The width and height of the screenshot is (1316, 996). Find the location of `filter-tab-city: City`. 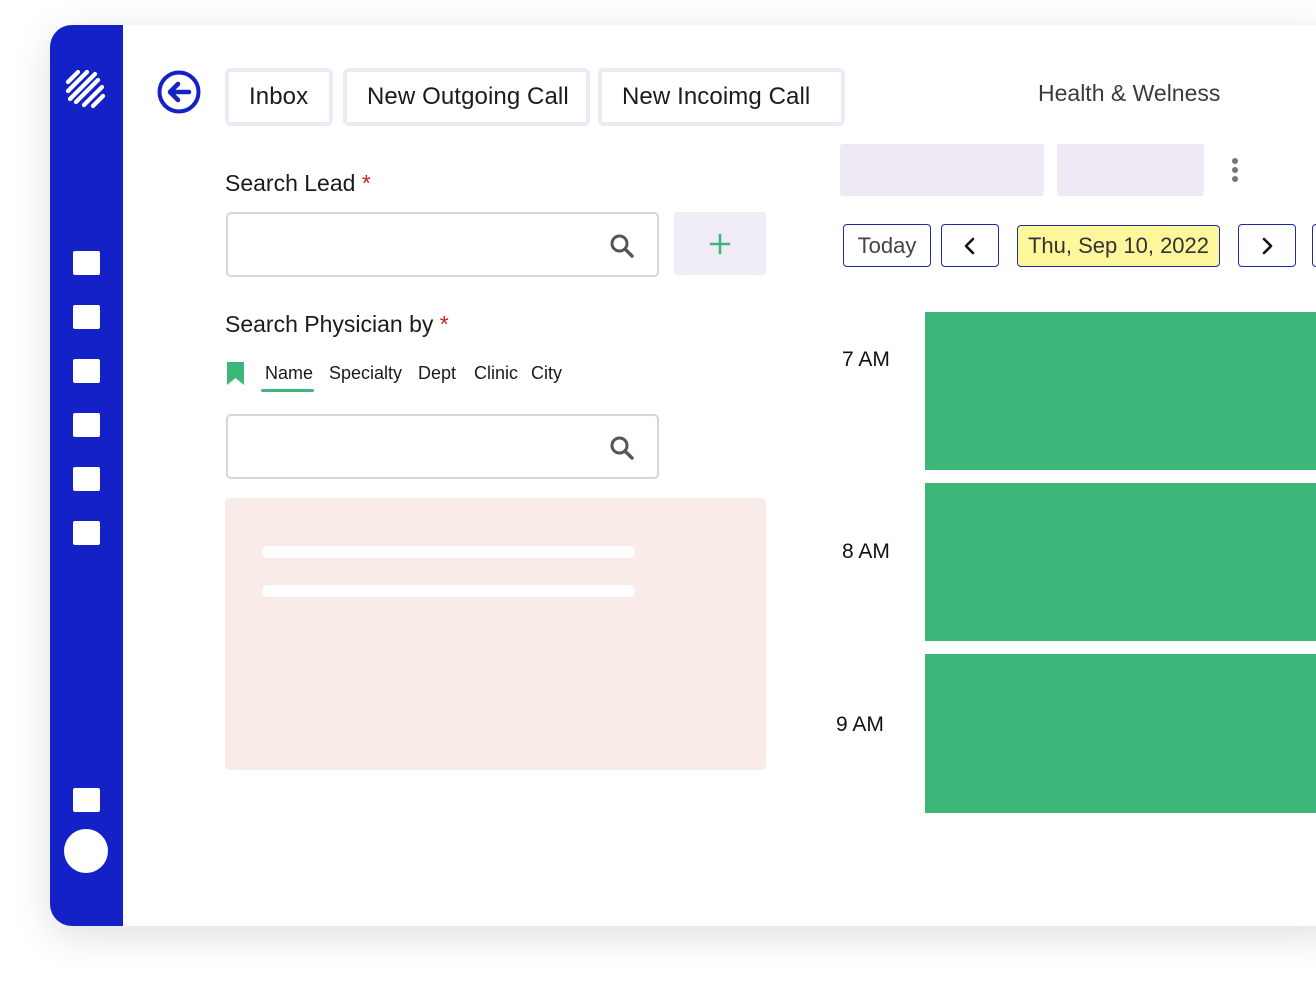

filter-tab-city: City is located at coordinates (546, 373).